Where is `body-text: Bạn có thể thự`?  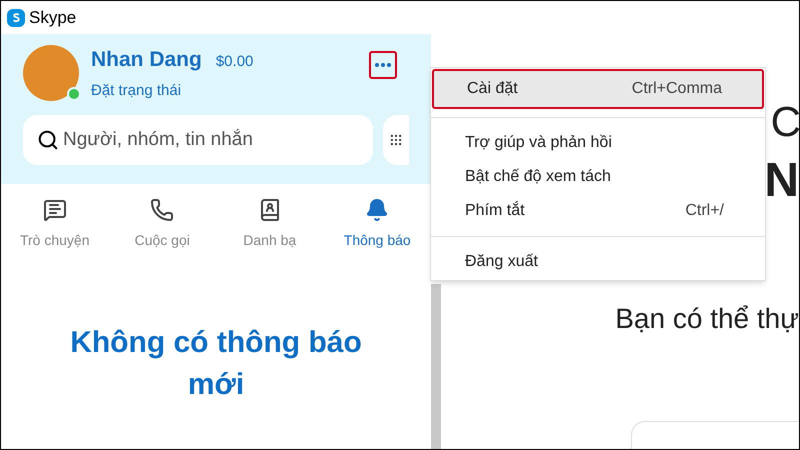 body-text: Bạn có thể thự is located at coordinates (707, 319).